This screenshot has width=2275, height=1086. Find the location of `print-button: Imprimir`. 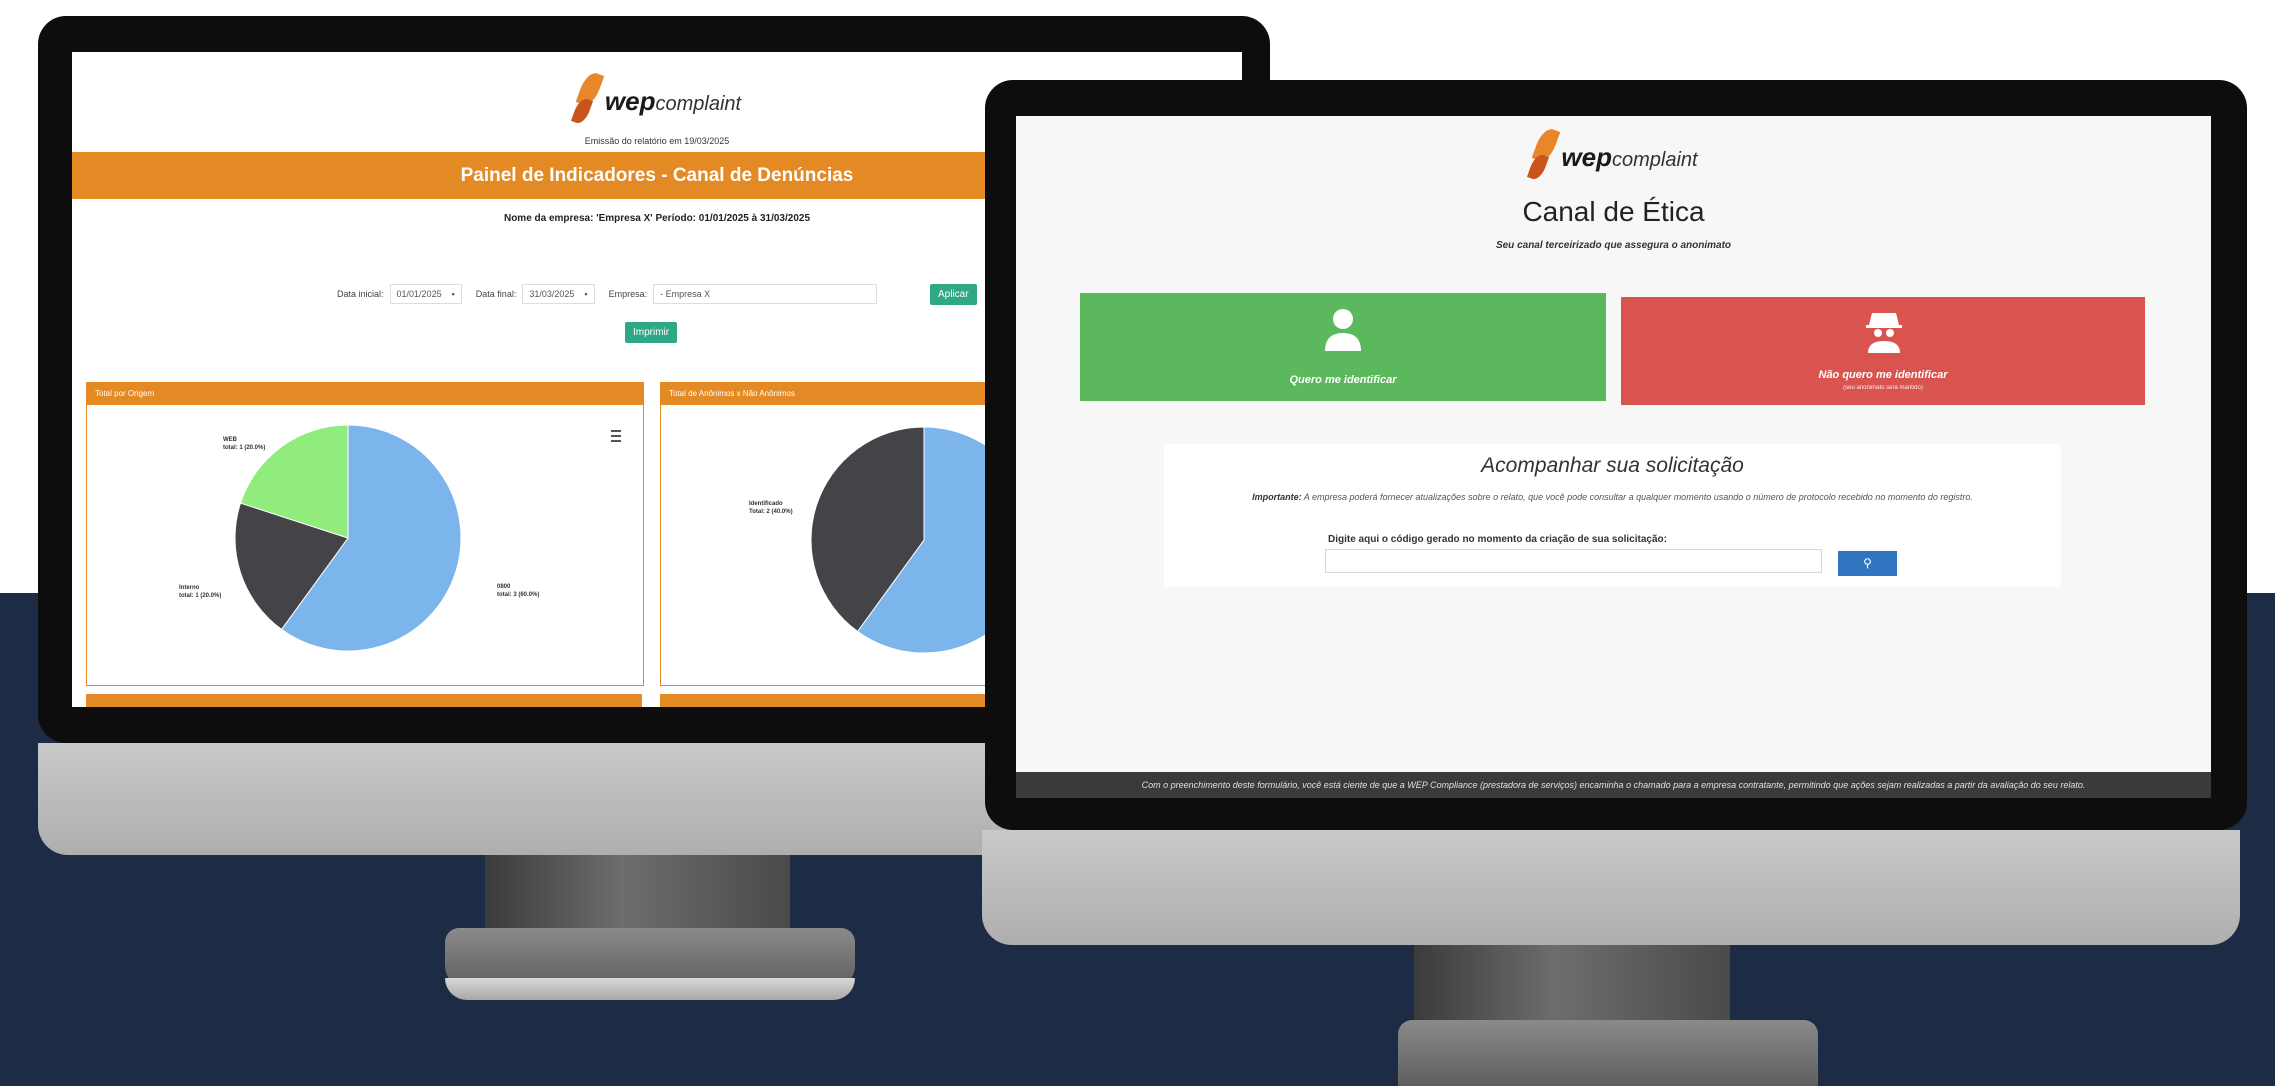

print-button: Imprimir is located at coordinates (651, 332).